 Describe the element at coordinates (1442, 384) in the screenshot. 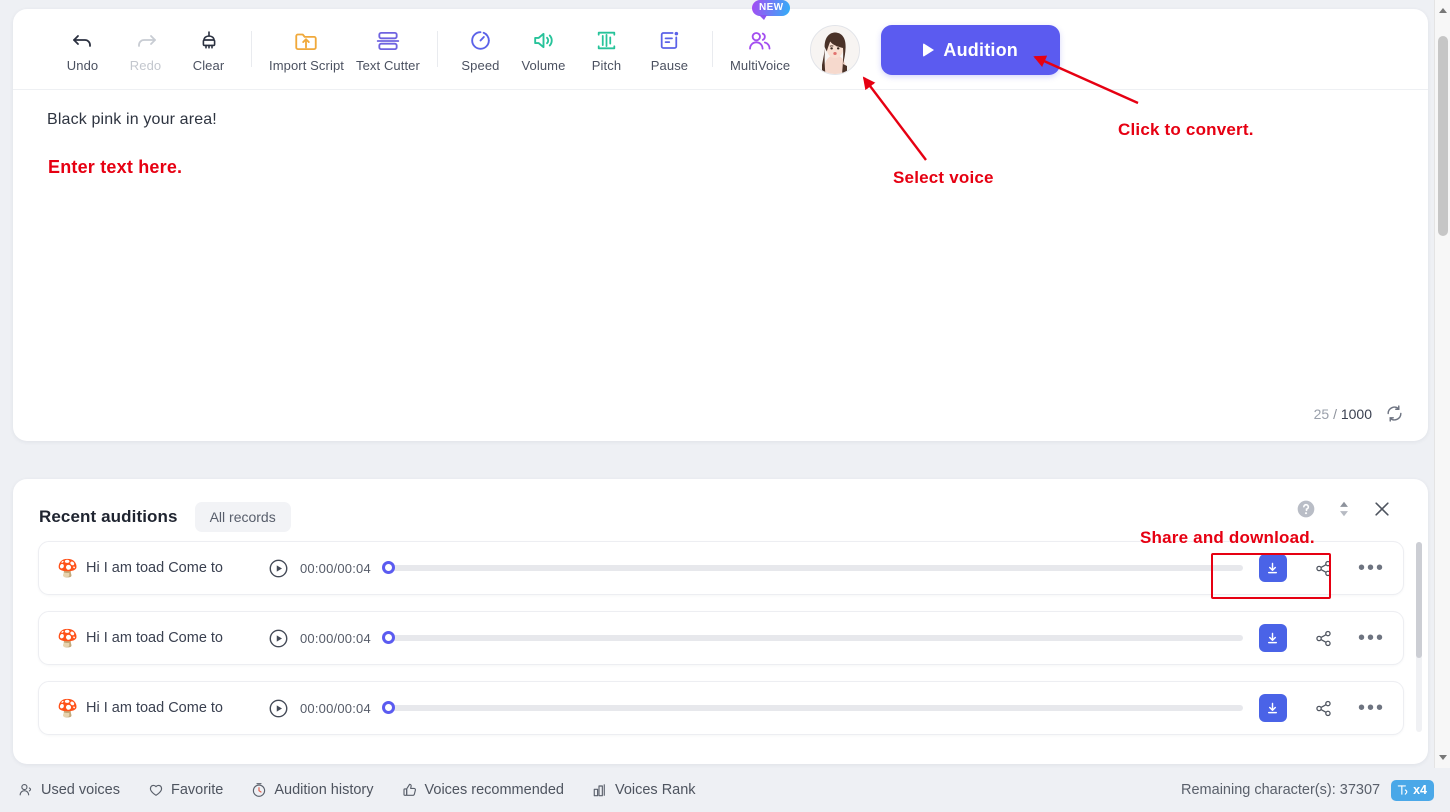

I see `page-scrollbar` at that location.